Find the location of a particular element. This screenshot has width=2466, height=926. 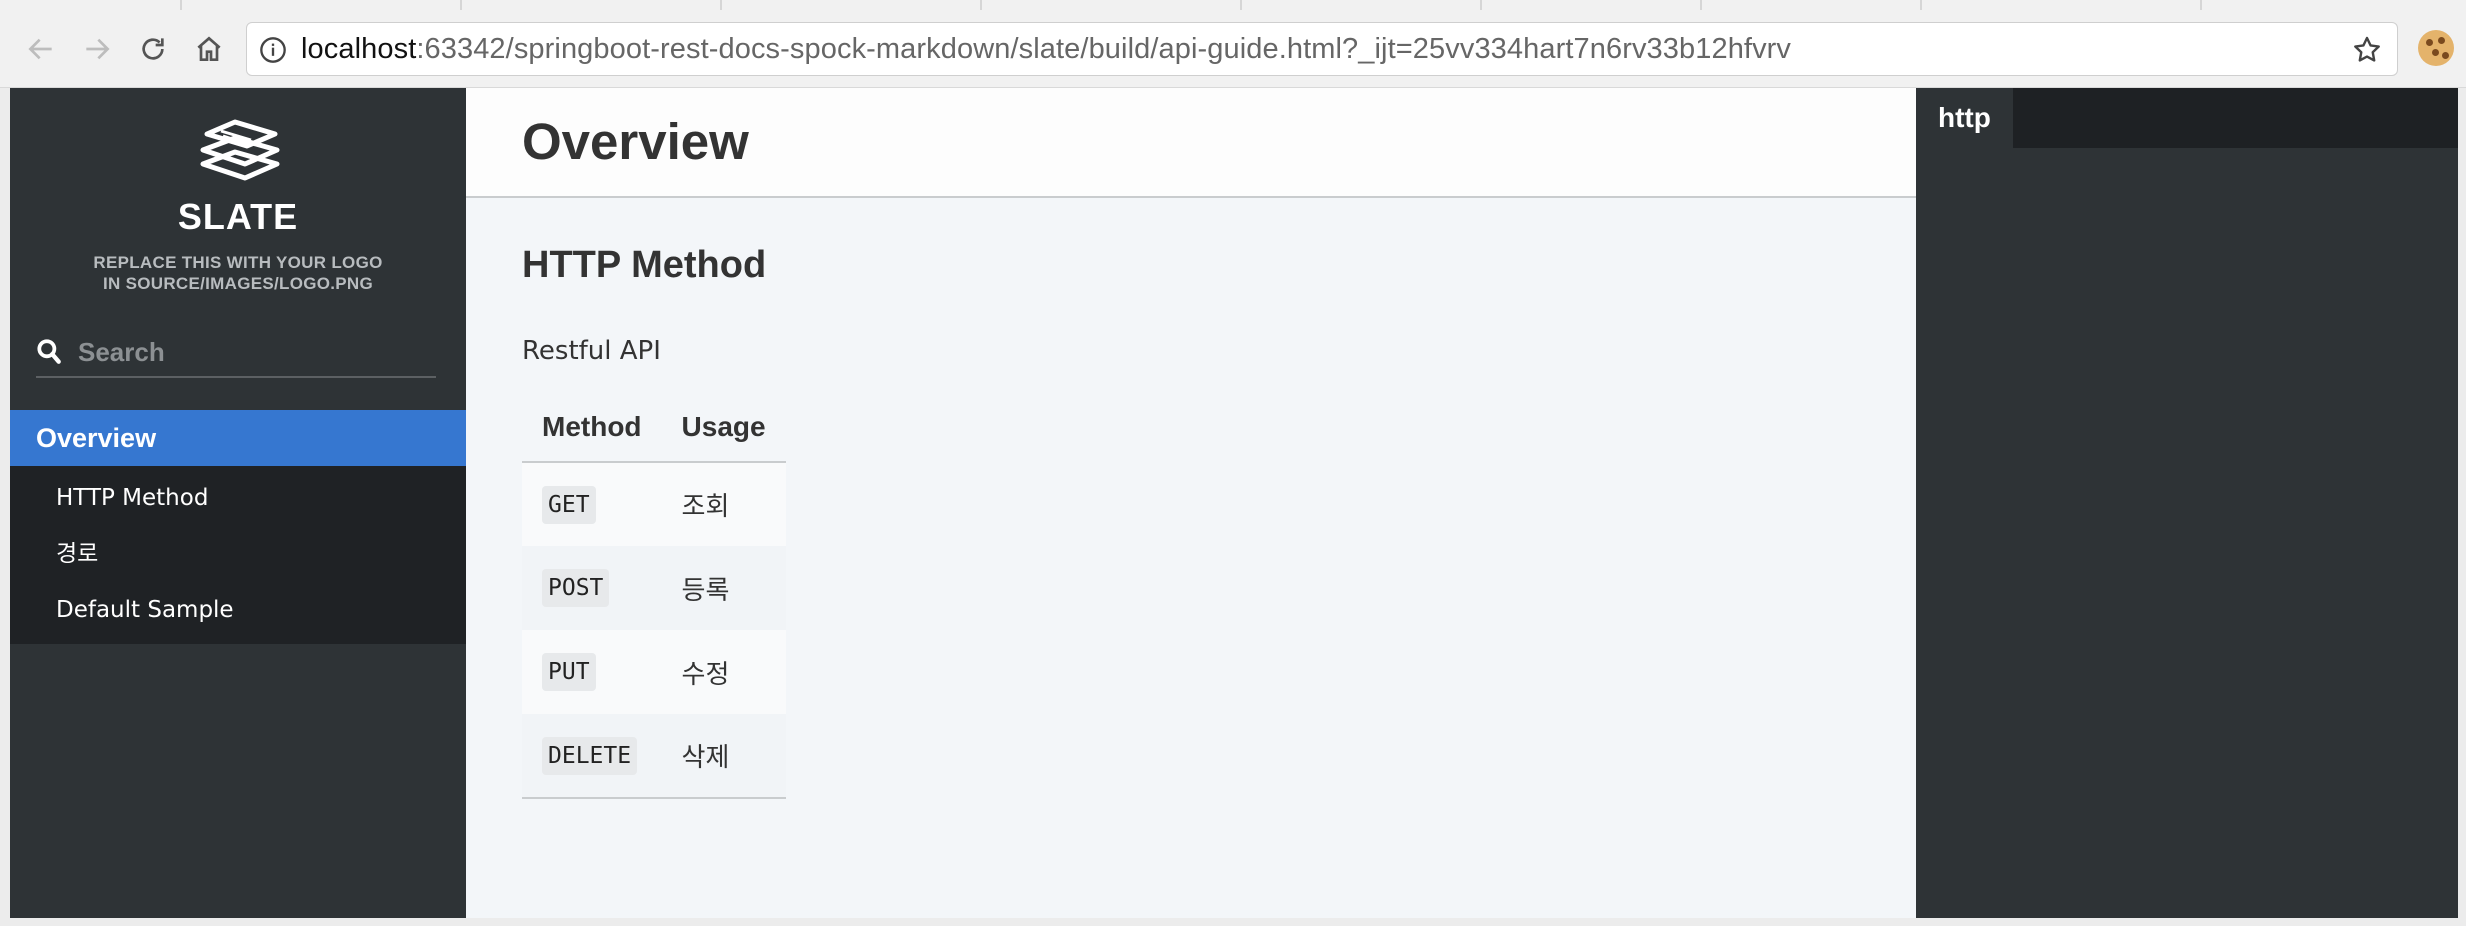

logo-subtitle-line2: IN SOURCE/IMAGES/LOGO.PNG is located at coordinates (238, 283).